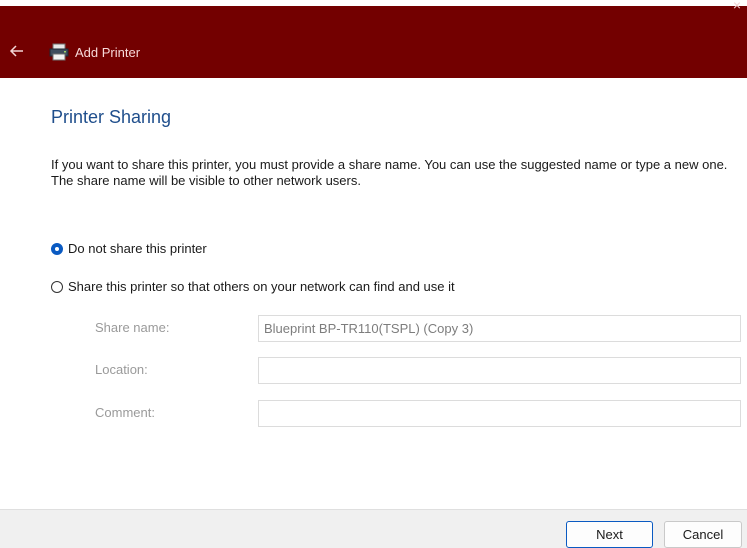  I want to click on arrow-left-icon, so click(16, 51).